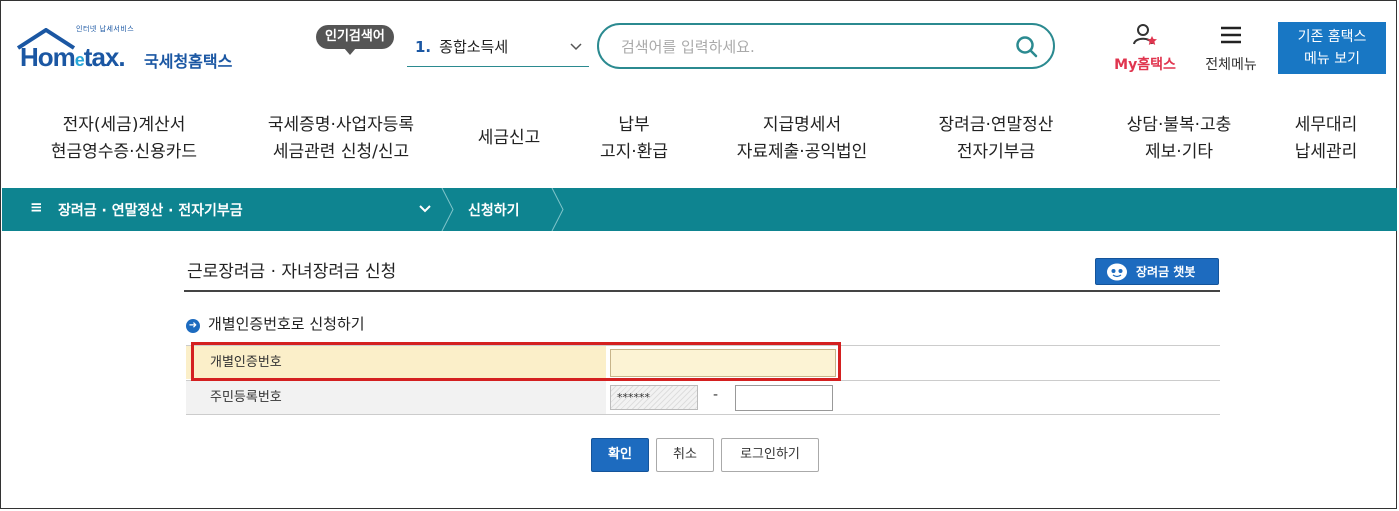 The image size is (1399, 511). Describe the element at coordinates (802, 125) in the screenshot. I see `nav-item-line1: 지급명세서` at that location.